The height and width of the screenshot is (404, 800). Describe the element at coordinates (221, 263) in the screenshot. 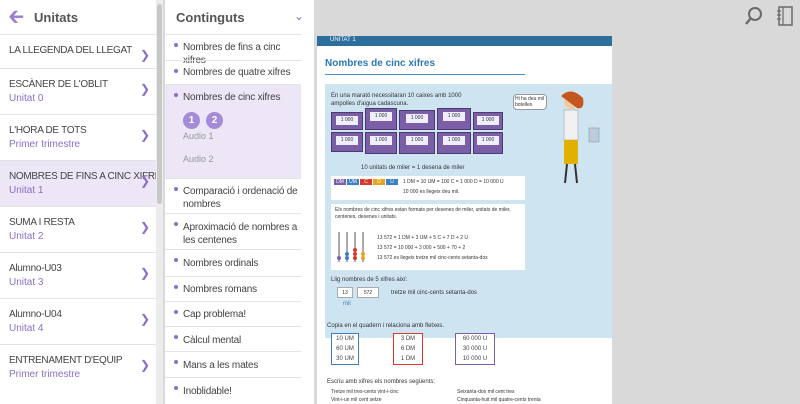

I see `content-item-label: Nombres ordinals` at that location.